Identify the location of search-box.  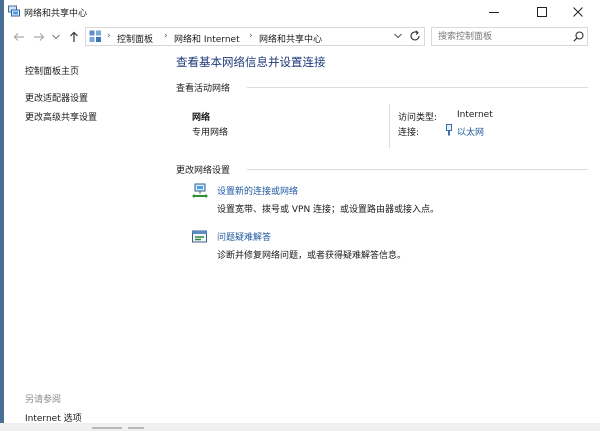
(509, 36).